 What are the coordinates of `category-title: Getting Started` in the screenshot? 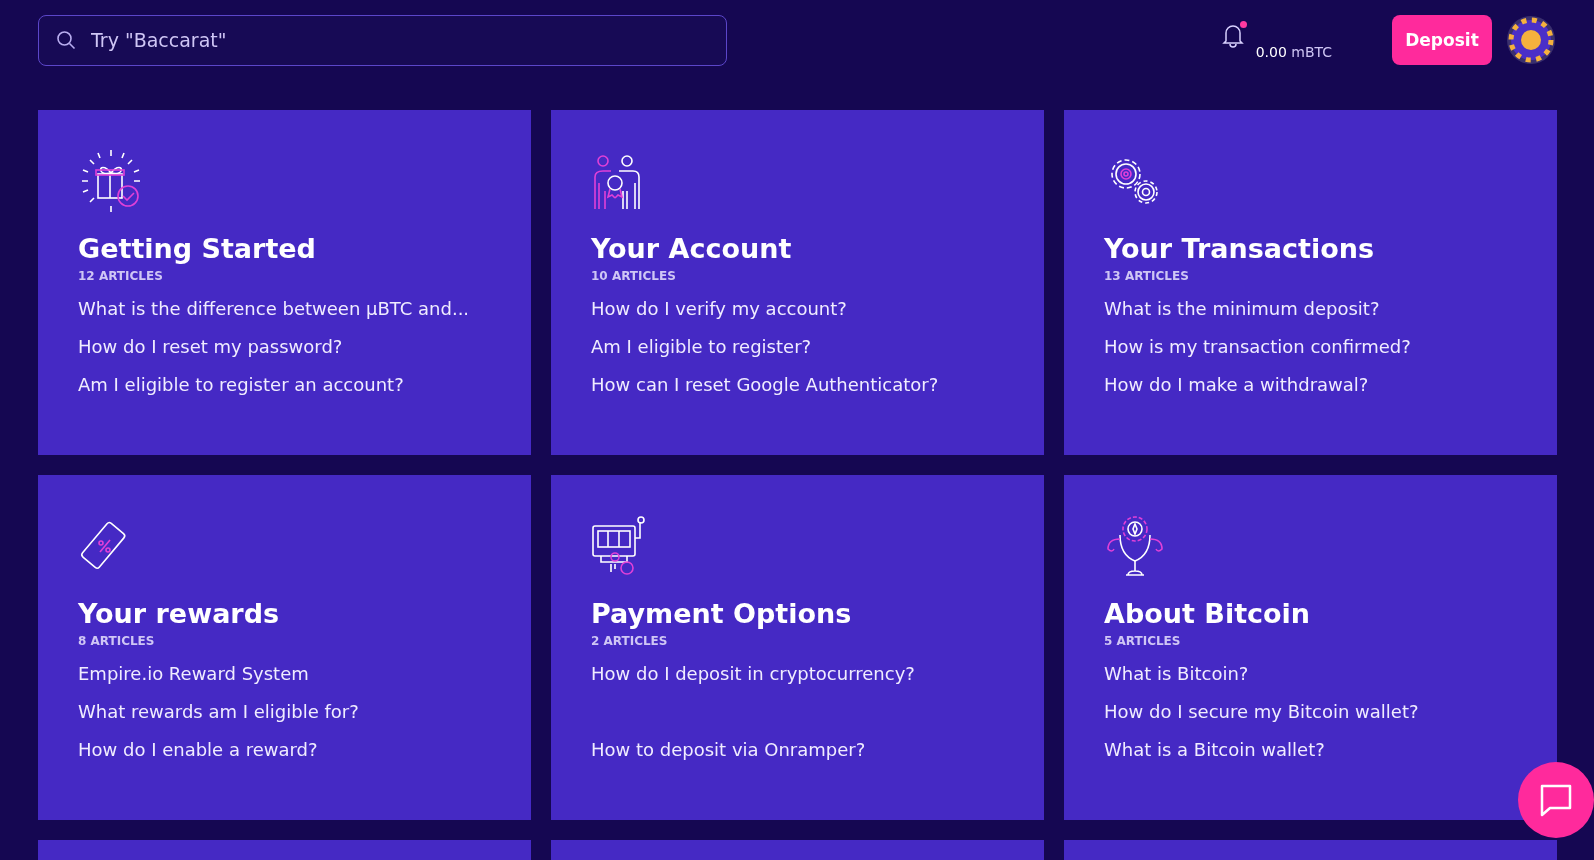 It's located at (197, 249).